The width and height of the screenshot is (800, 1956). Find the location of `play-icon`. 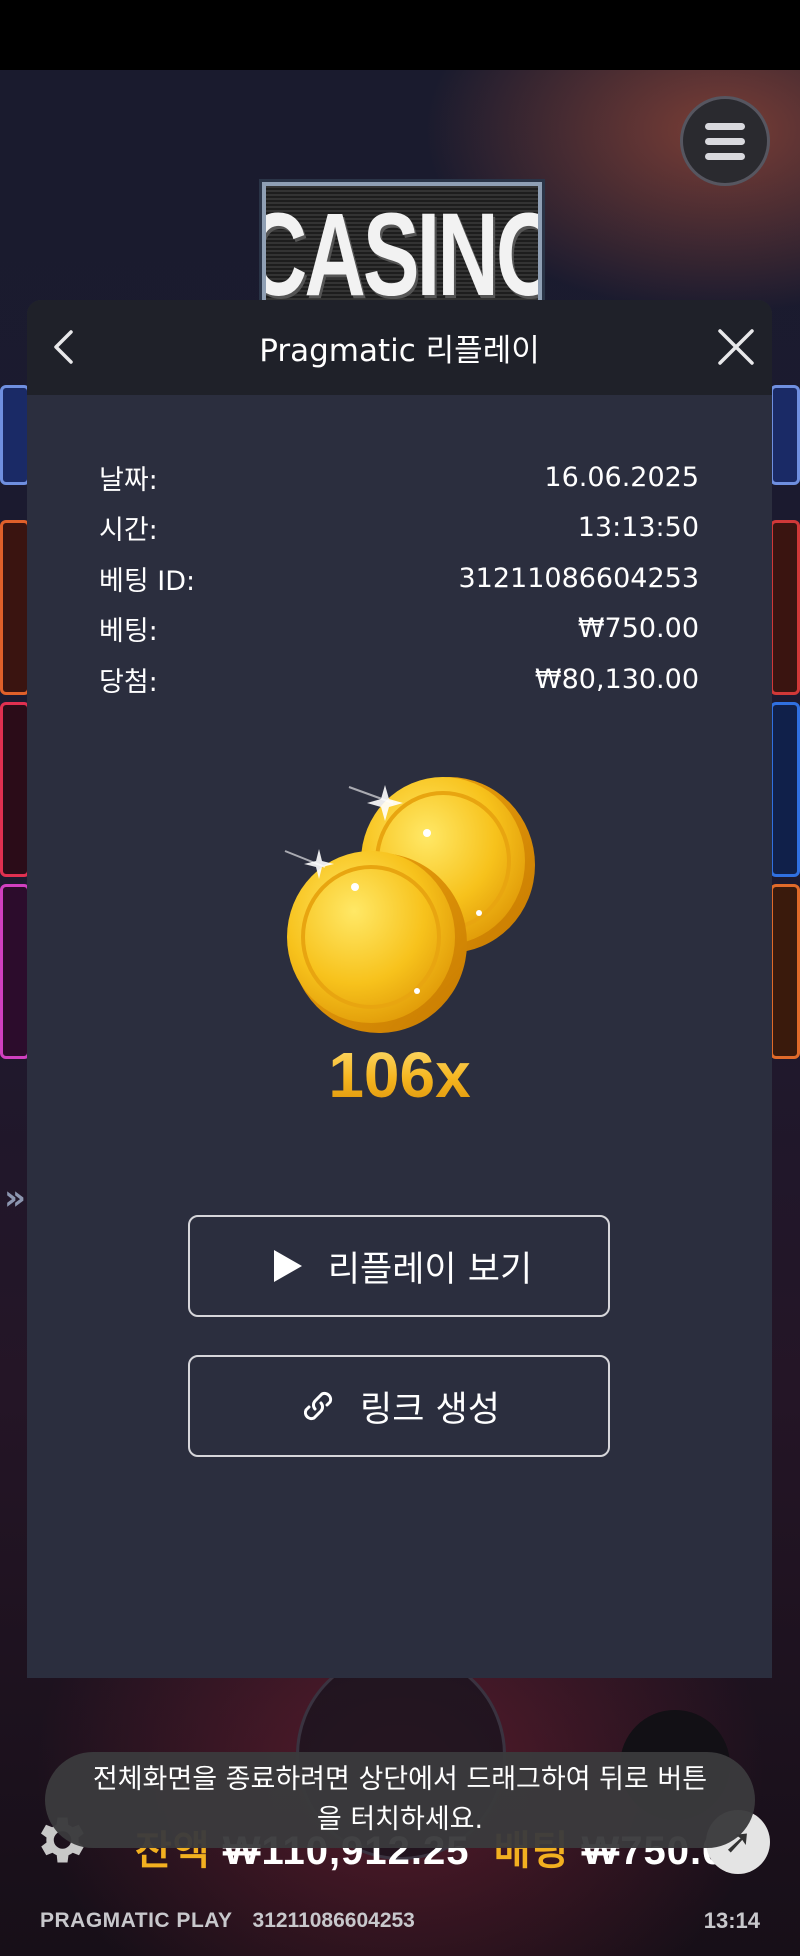

play-icon is located at coordinates (287, 1266).